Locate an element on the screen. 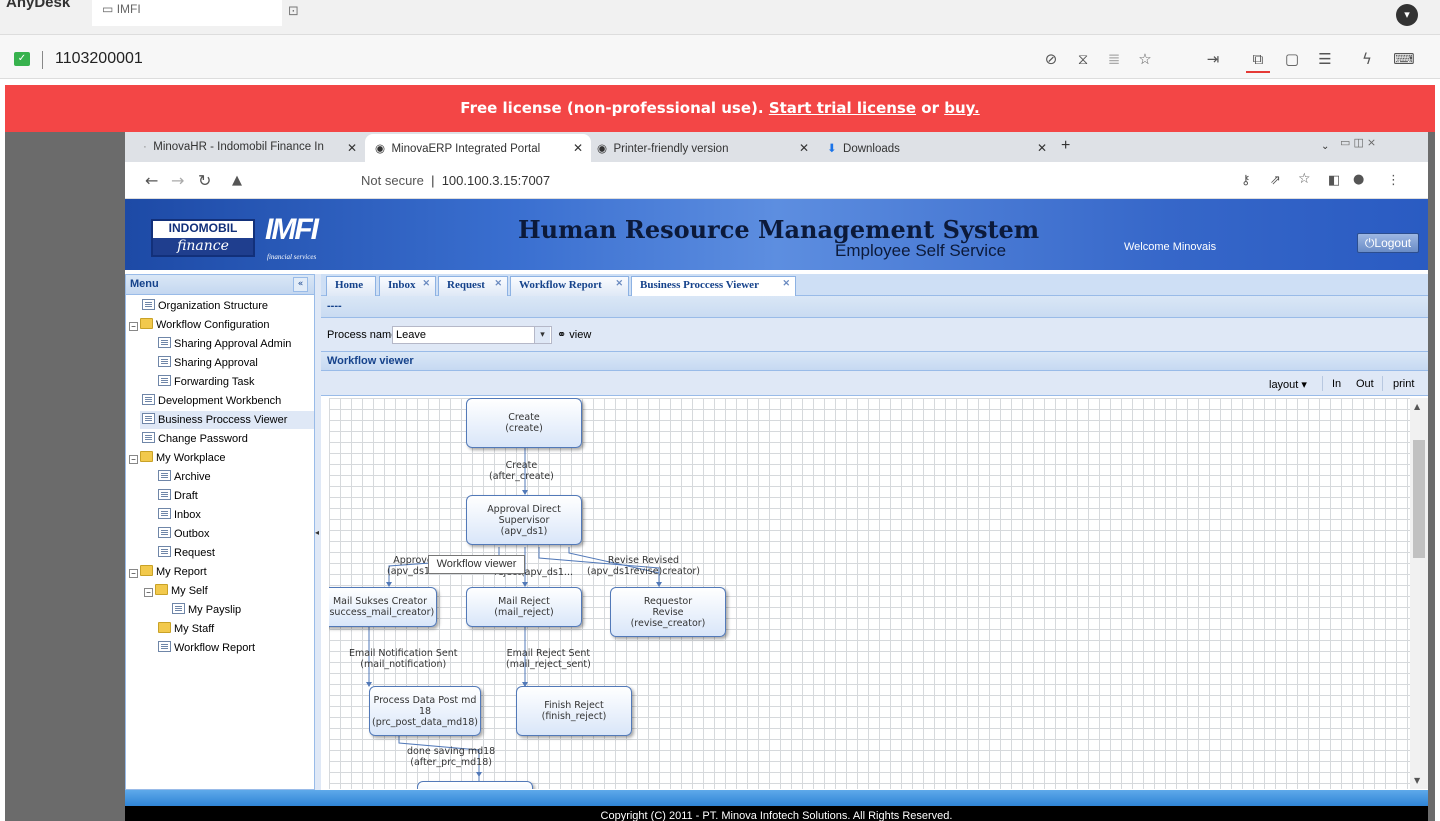 The width and height of the screenshot is (1440, 821). scrollbar-thumb is located at coordinates (1419, 499).